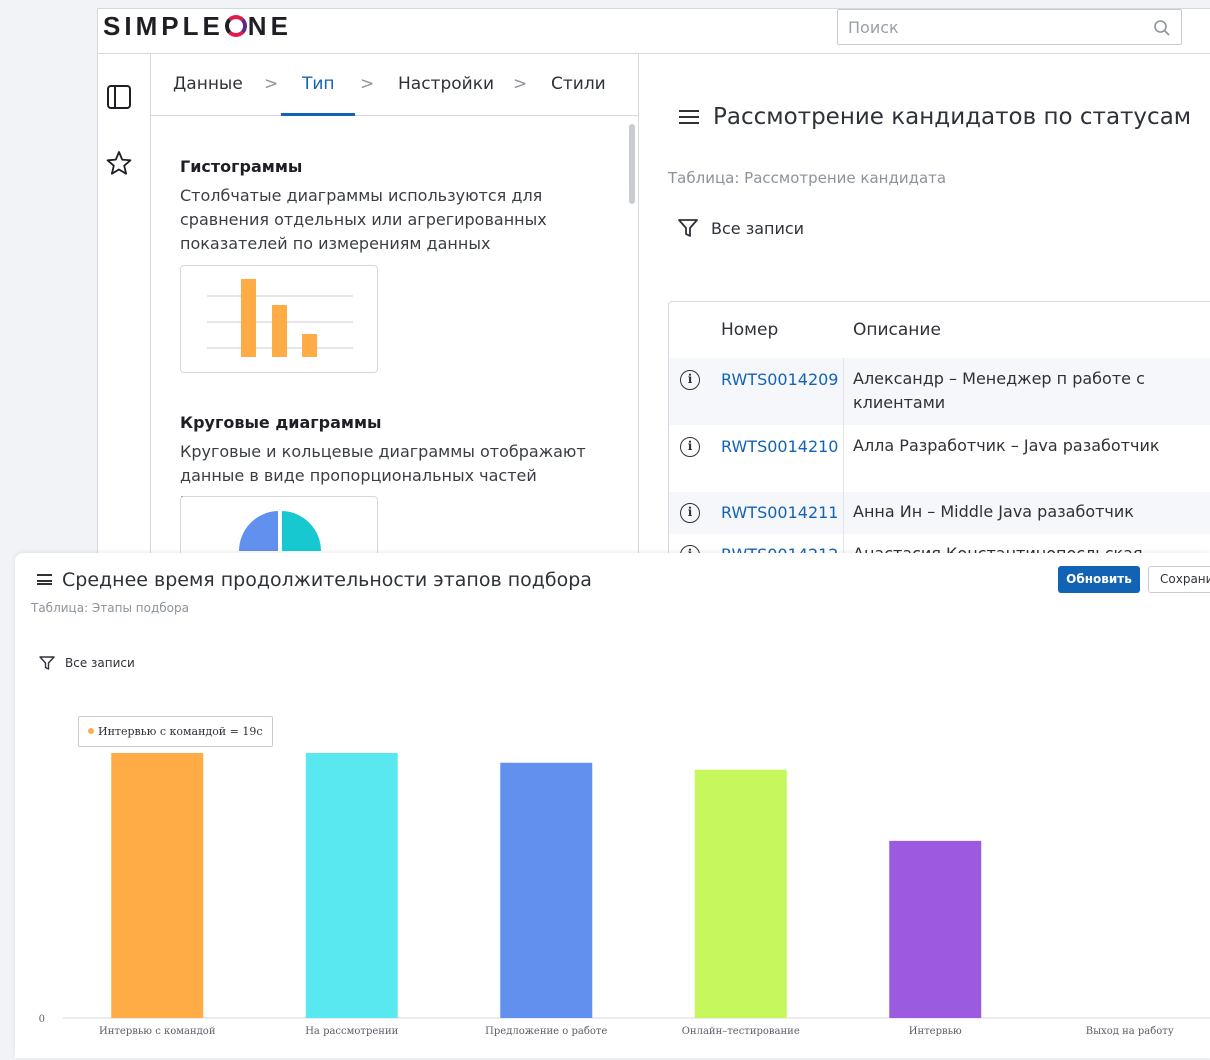 This screenshot has height=1060, width=1210. Describe the element at coordinates (688, 228) in the screenshot. I see `filter-icon` at that location.